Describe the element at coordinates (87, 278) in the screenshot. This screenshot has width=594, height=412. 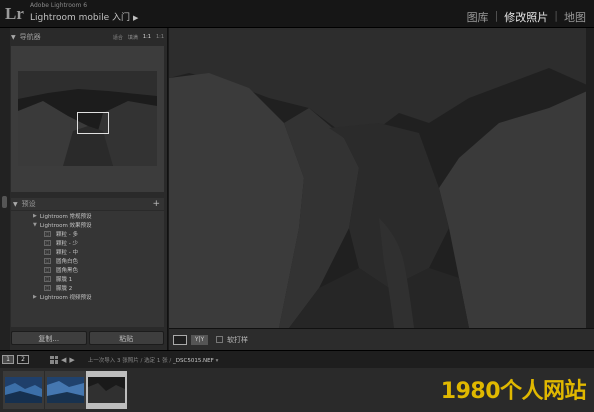
I see `preset-item: □ 朦胧 1` at that location.